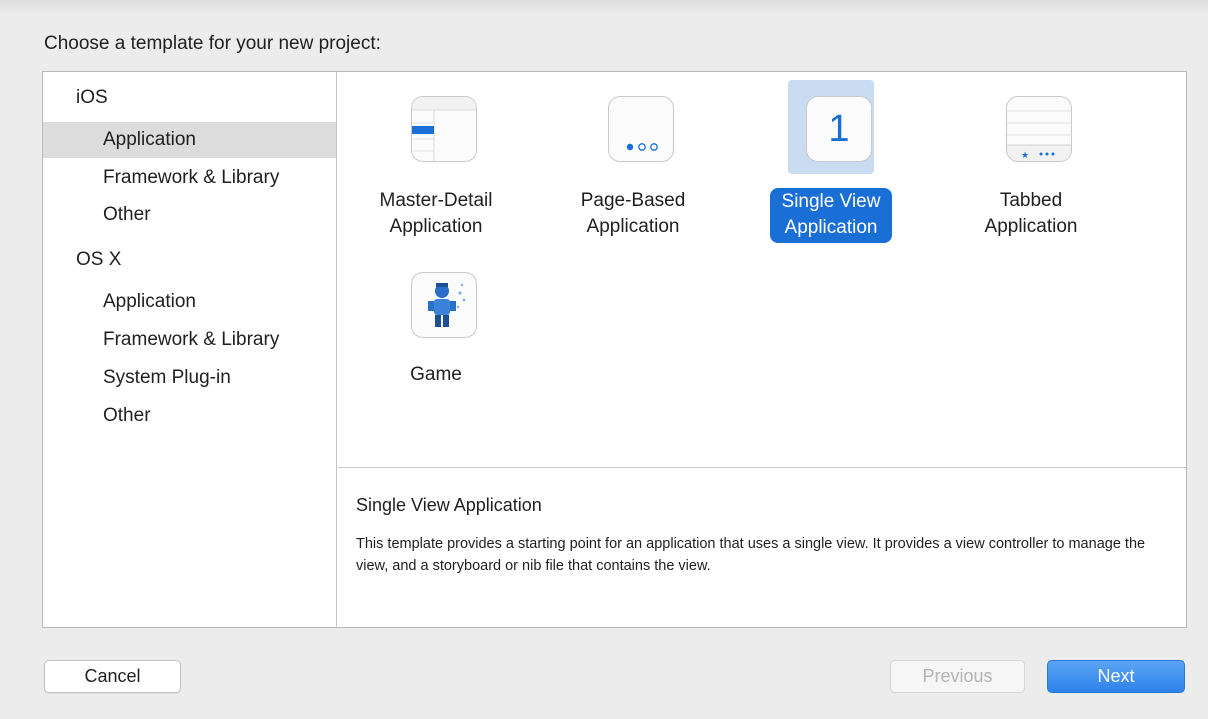 The width and height of the screenshot is (1208, 719). What do you see at coordinates (436, 165) in the screenshot?
I see `template-master-detail: Master-Detail Application` at bounding box center [436, 165].